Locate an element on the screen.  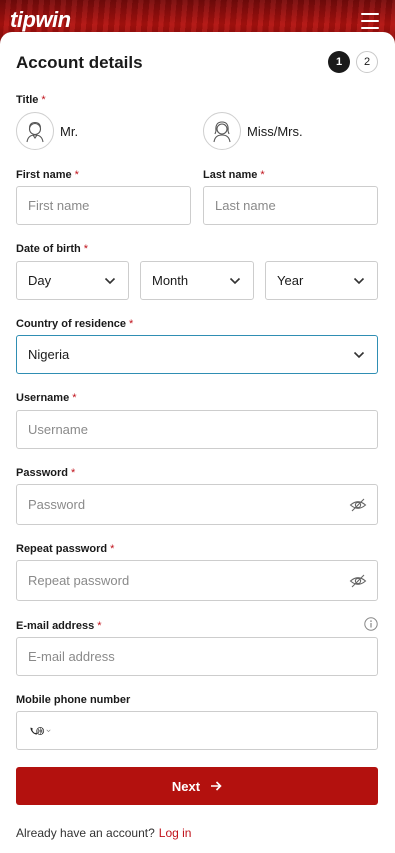
first-name-placeholder: First name is located at coordinates (59, 205).